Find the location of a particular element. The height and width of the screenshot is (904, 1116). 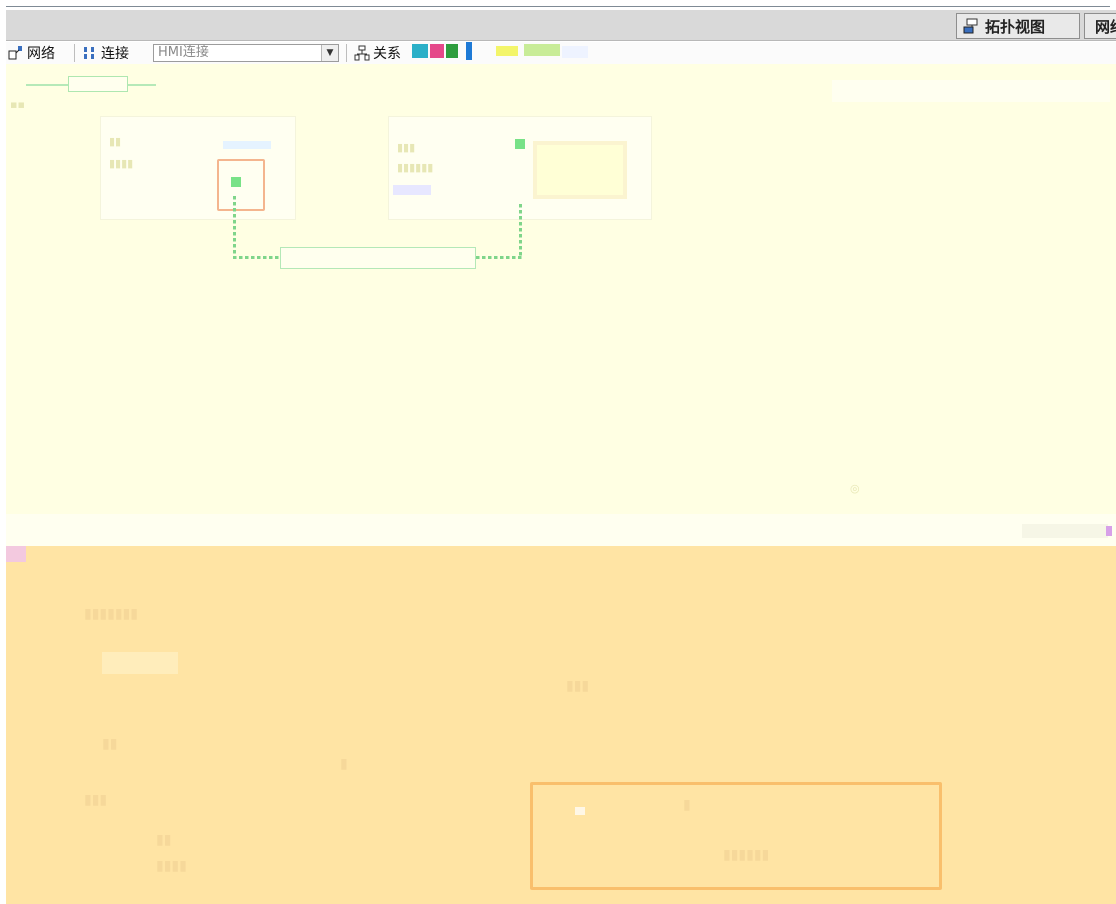

faded-section-title: ▮▮▮▮▮▮▮ is located at coordinates (111, 614).